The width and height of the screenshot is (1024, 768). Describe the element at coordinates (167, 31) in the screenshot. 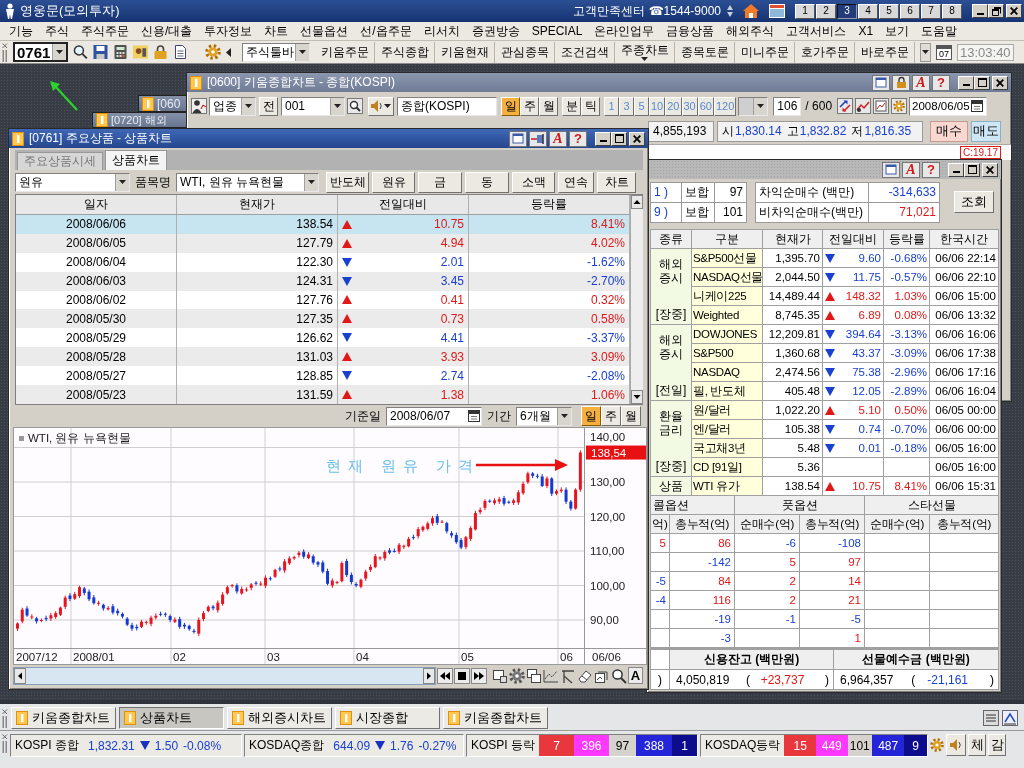

I see `menu-item: 신용/대출` at that location.